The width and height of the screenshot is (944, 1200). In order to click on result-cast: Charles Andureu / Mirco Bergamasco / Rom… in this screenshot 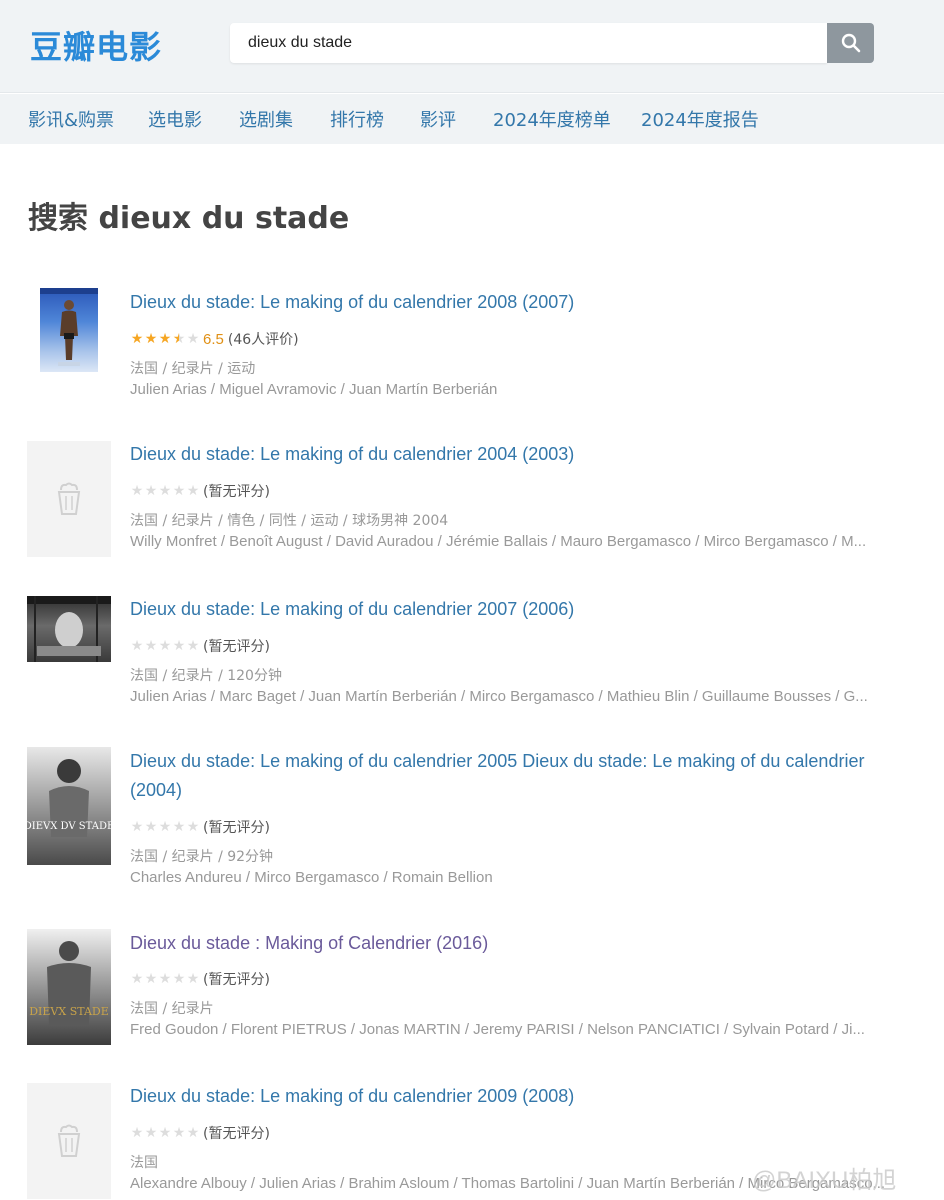, I will do `click(311, 877)`.